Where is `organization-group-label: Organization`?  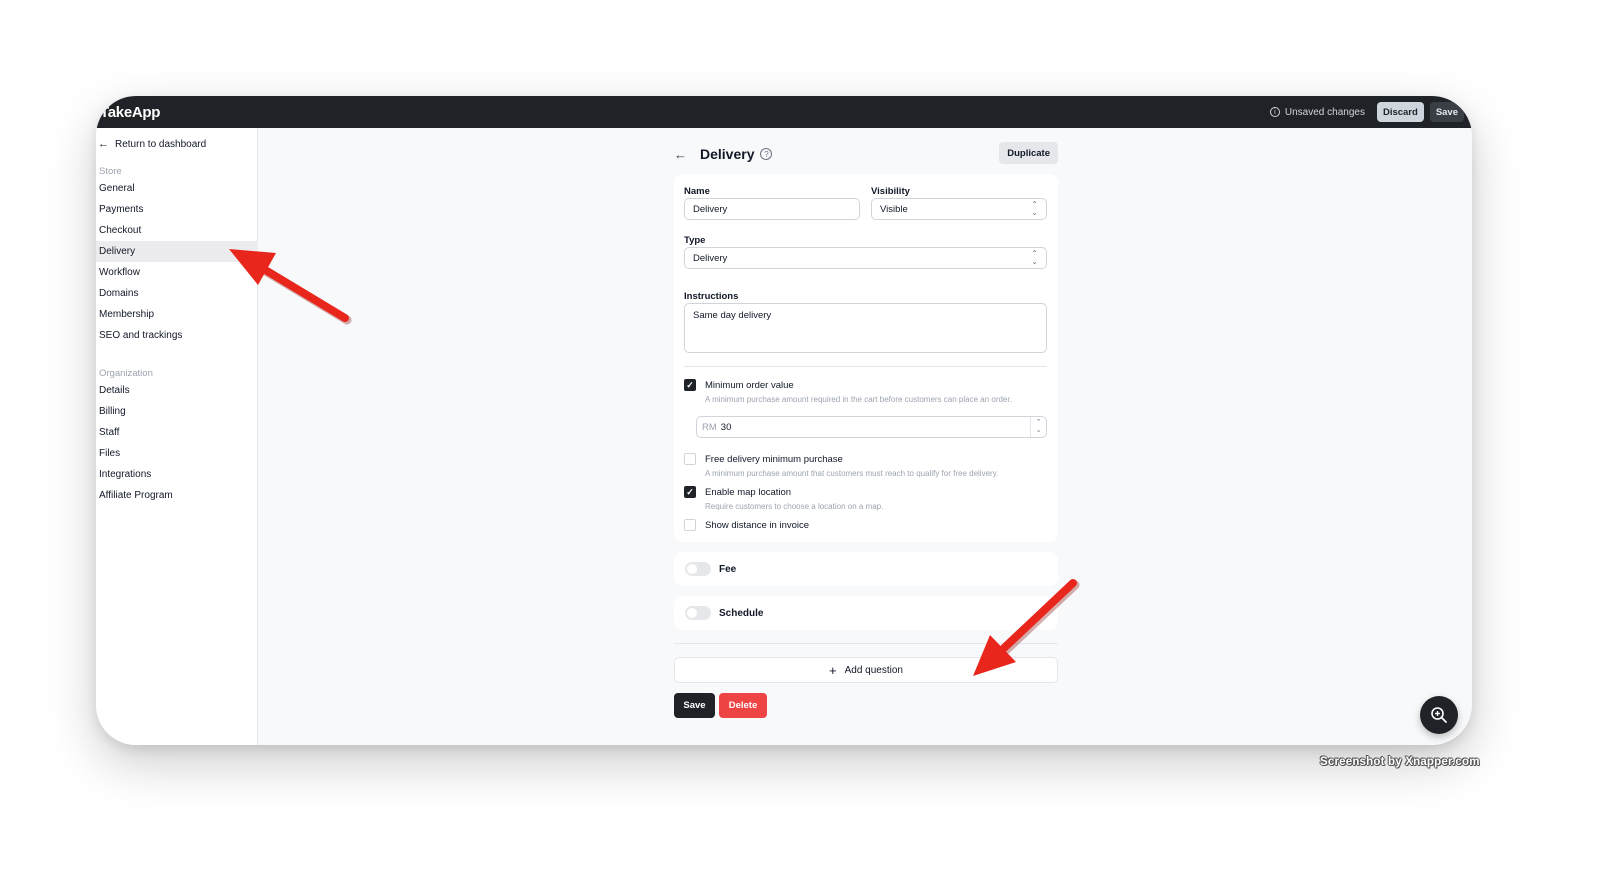
organization-group-label: Organization is located at coordinates (126, 373).